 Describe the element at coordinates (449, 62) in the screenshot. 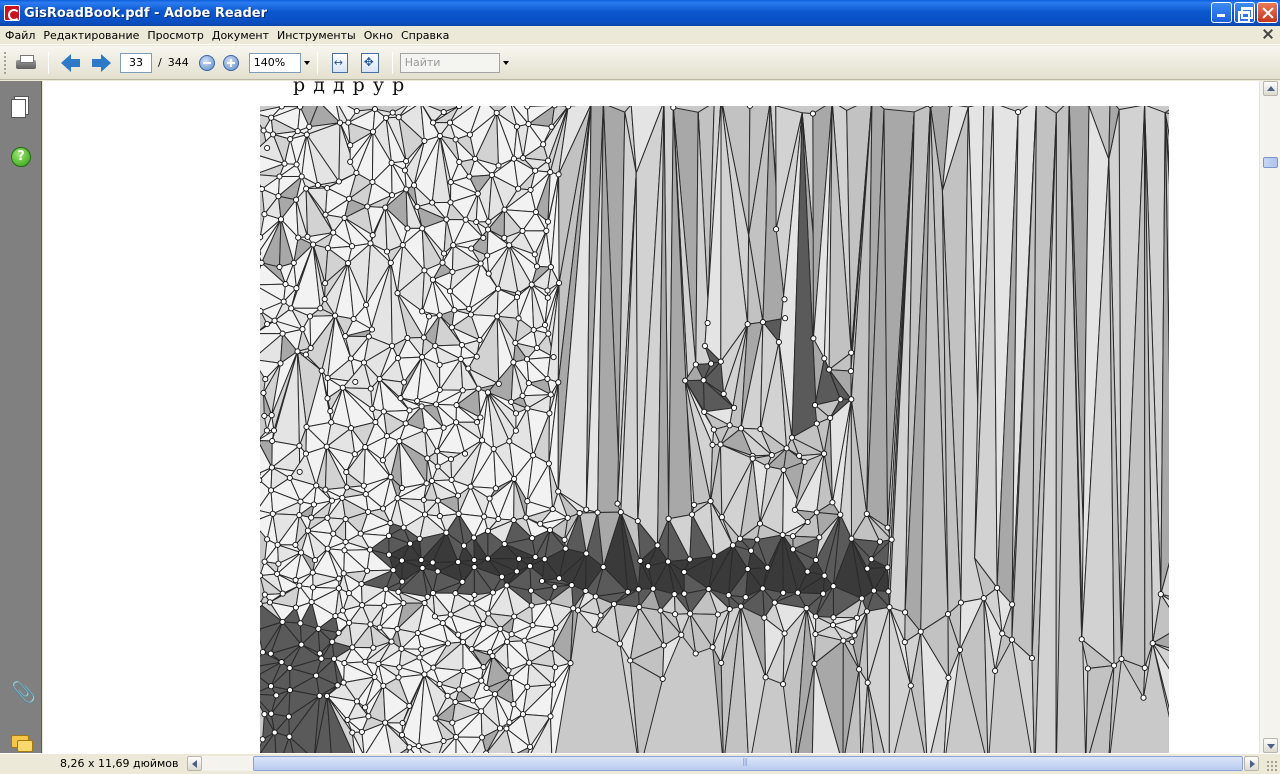

I see `find-input: Найти` at that location.